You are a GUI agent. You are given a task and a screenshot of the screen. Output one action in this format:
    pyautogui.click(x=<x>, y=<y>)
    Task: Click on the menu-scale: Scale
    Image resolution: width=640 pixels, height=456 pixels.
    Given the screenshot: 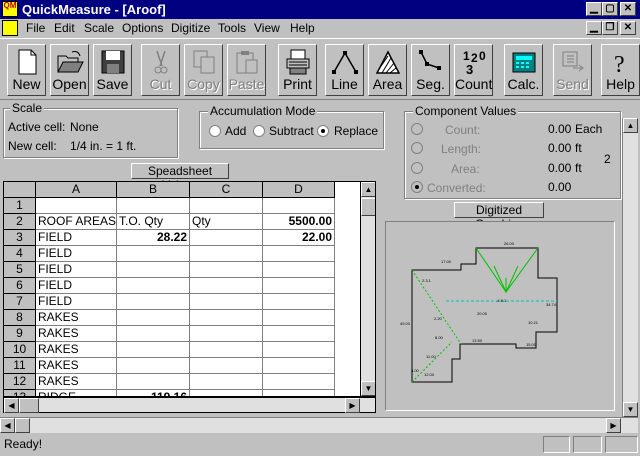 What is the action you would take?
    pyautogui.click(x=99, y=28)
    